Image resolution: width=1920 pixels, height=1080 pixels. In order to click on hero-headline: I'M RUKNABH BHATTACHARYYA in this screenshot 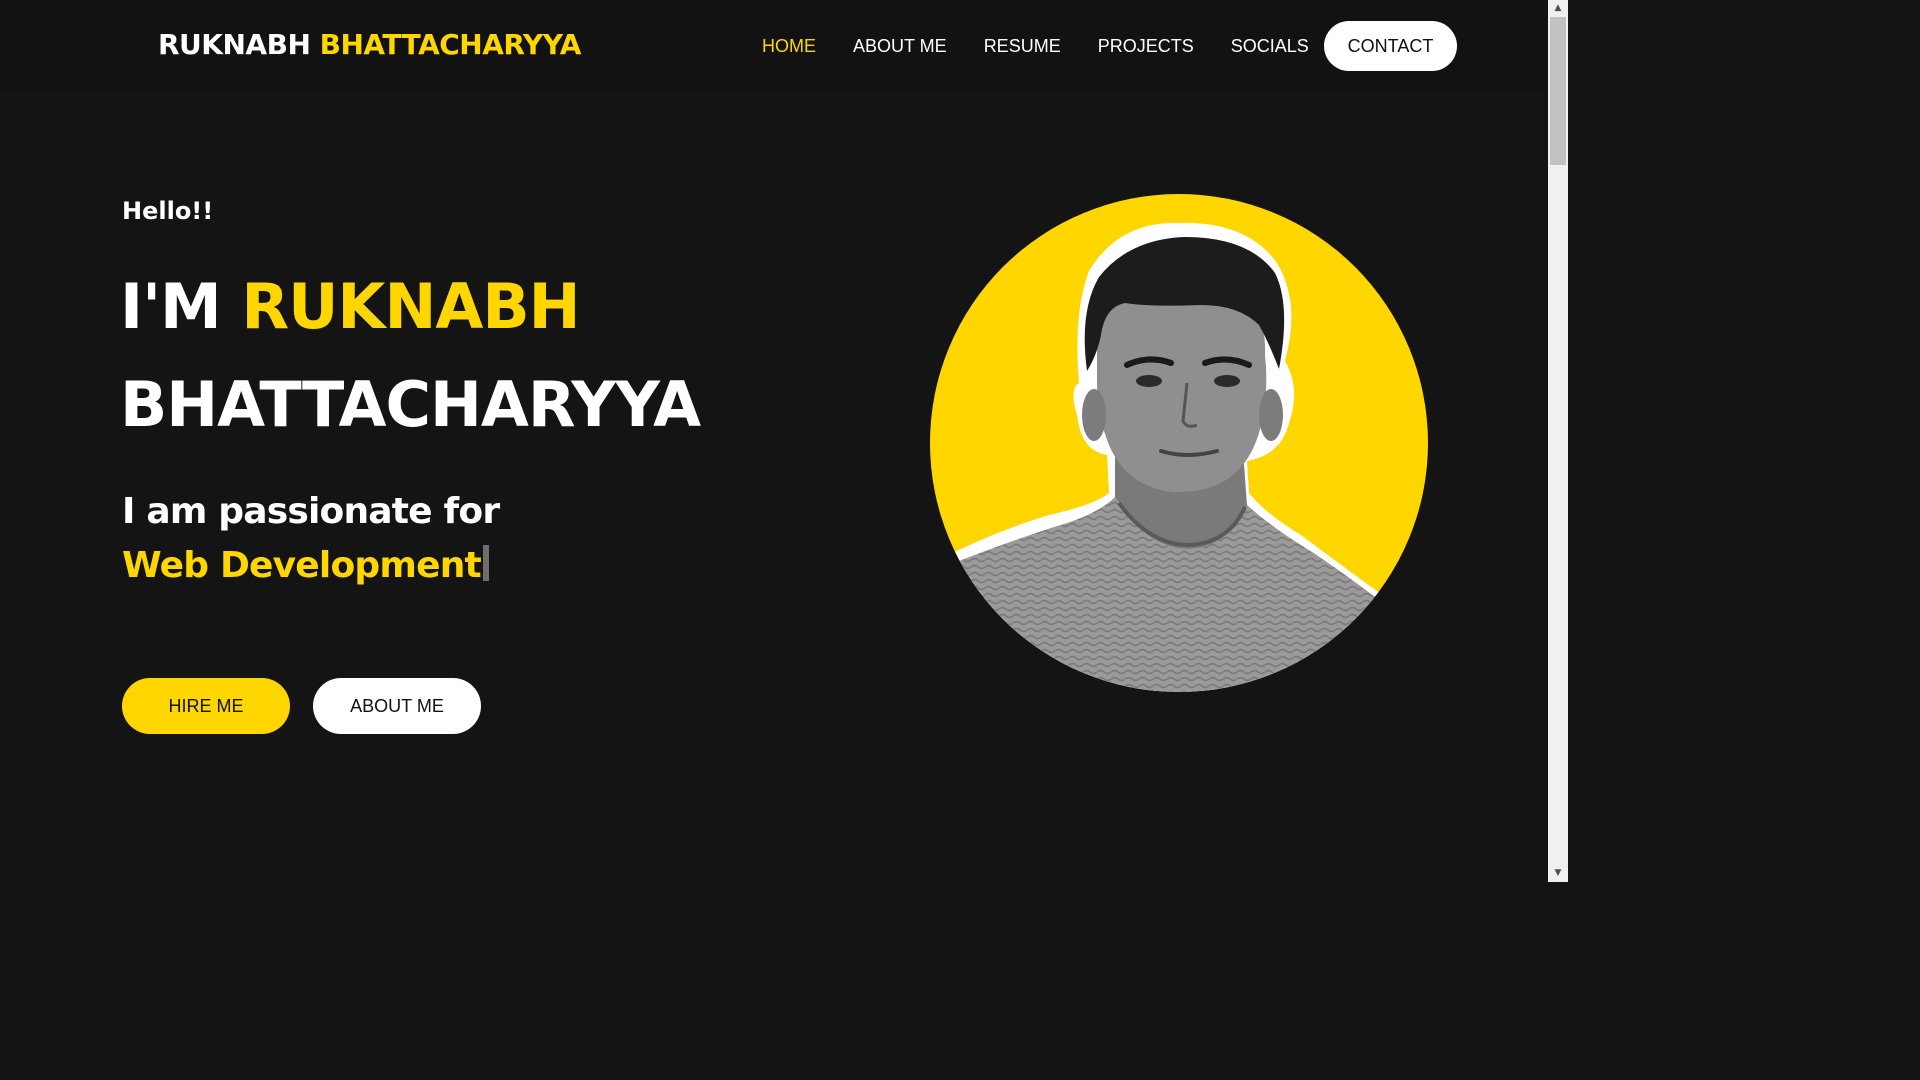, I will do `click(410, 356)`.